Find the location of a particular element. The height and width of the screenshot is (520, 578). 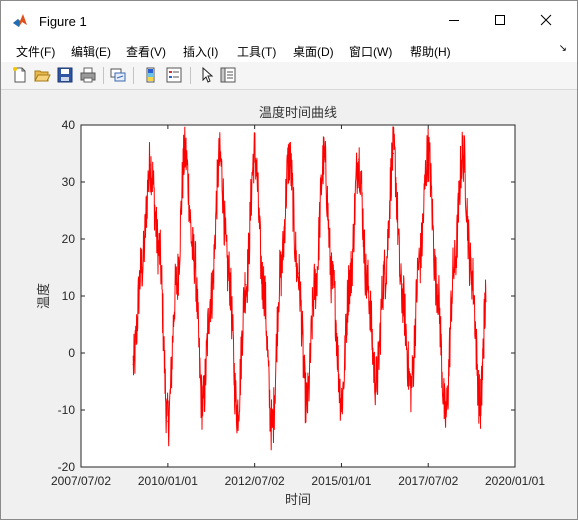

menu-window: 窗口(W) is located at coordinates (370, 51).